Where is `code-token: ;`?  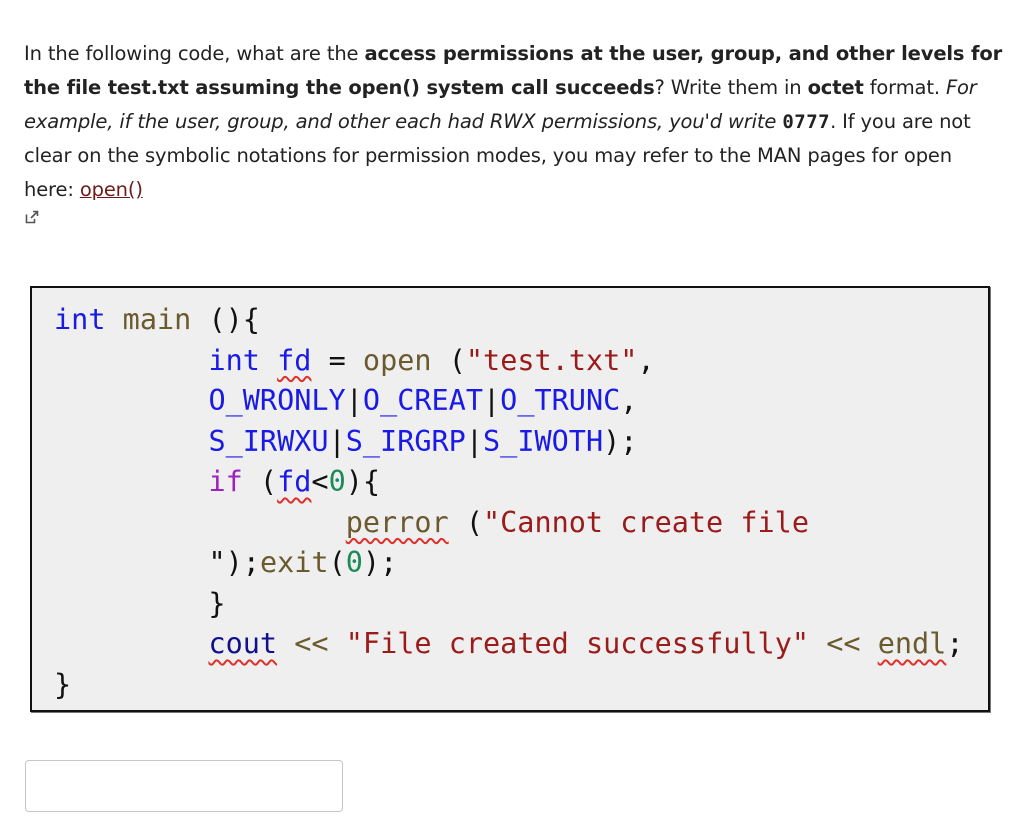 code-token: ; is located at coordinates (955, 643).